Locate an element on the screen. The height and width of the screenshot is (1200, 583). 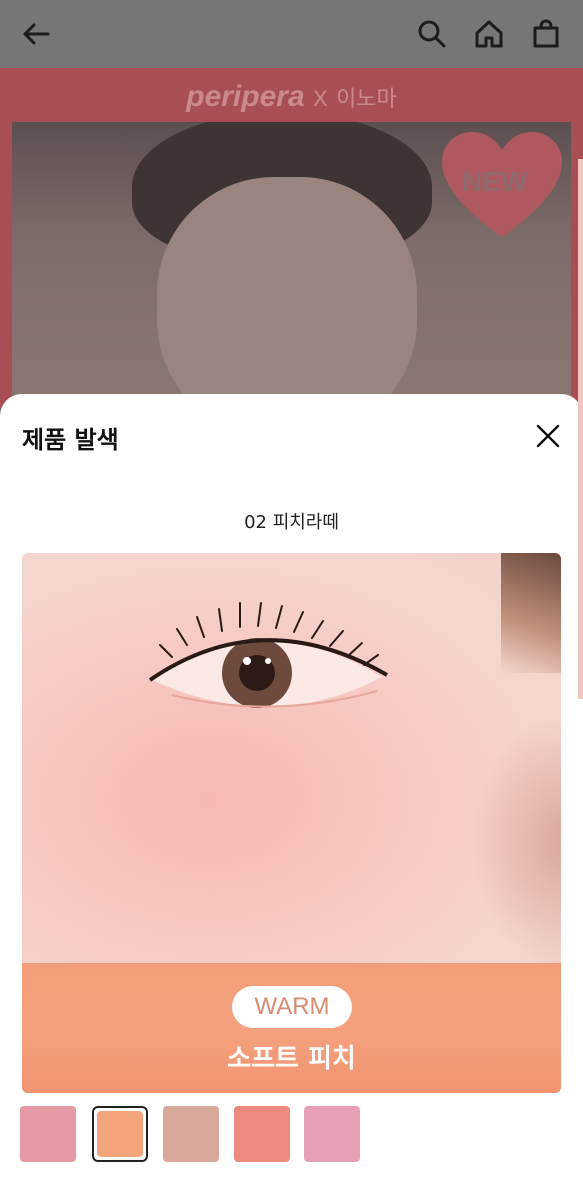
brand-logo: peripera is located at coordinates (245, 96).